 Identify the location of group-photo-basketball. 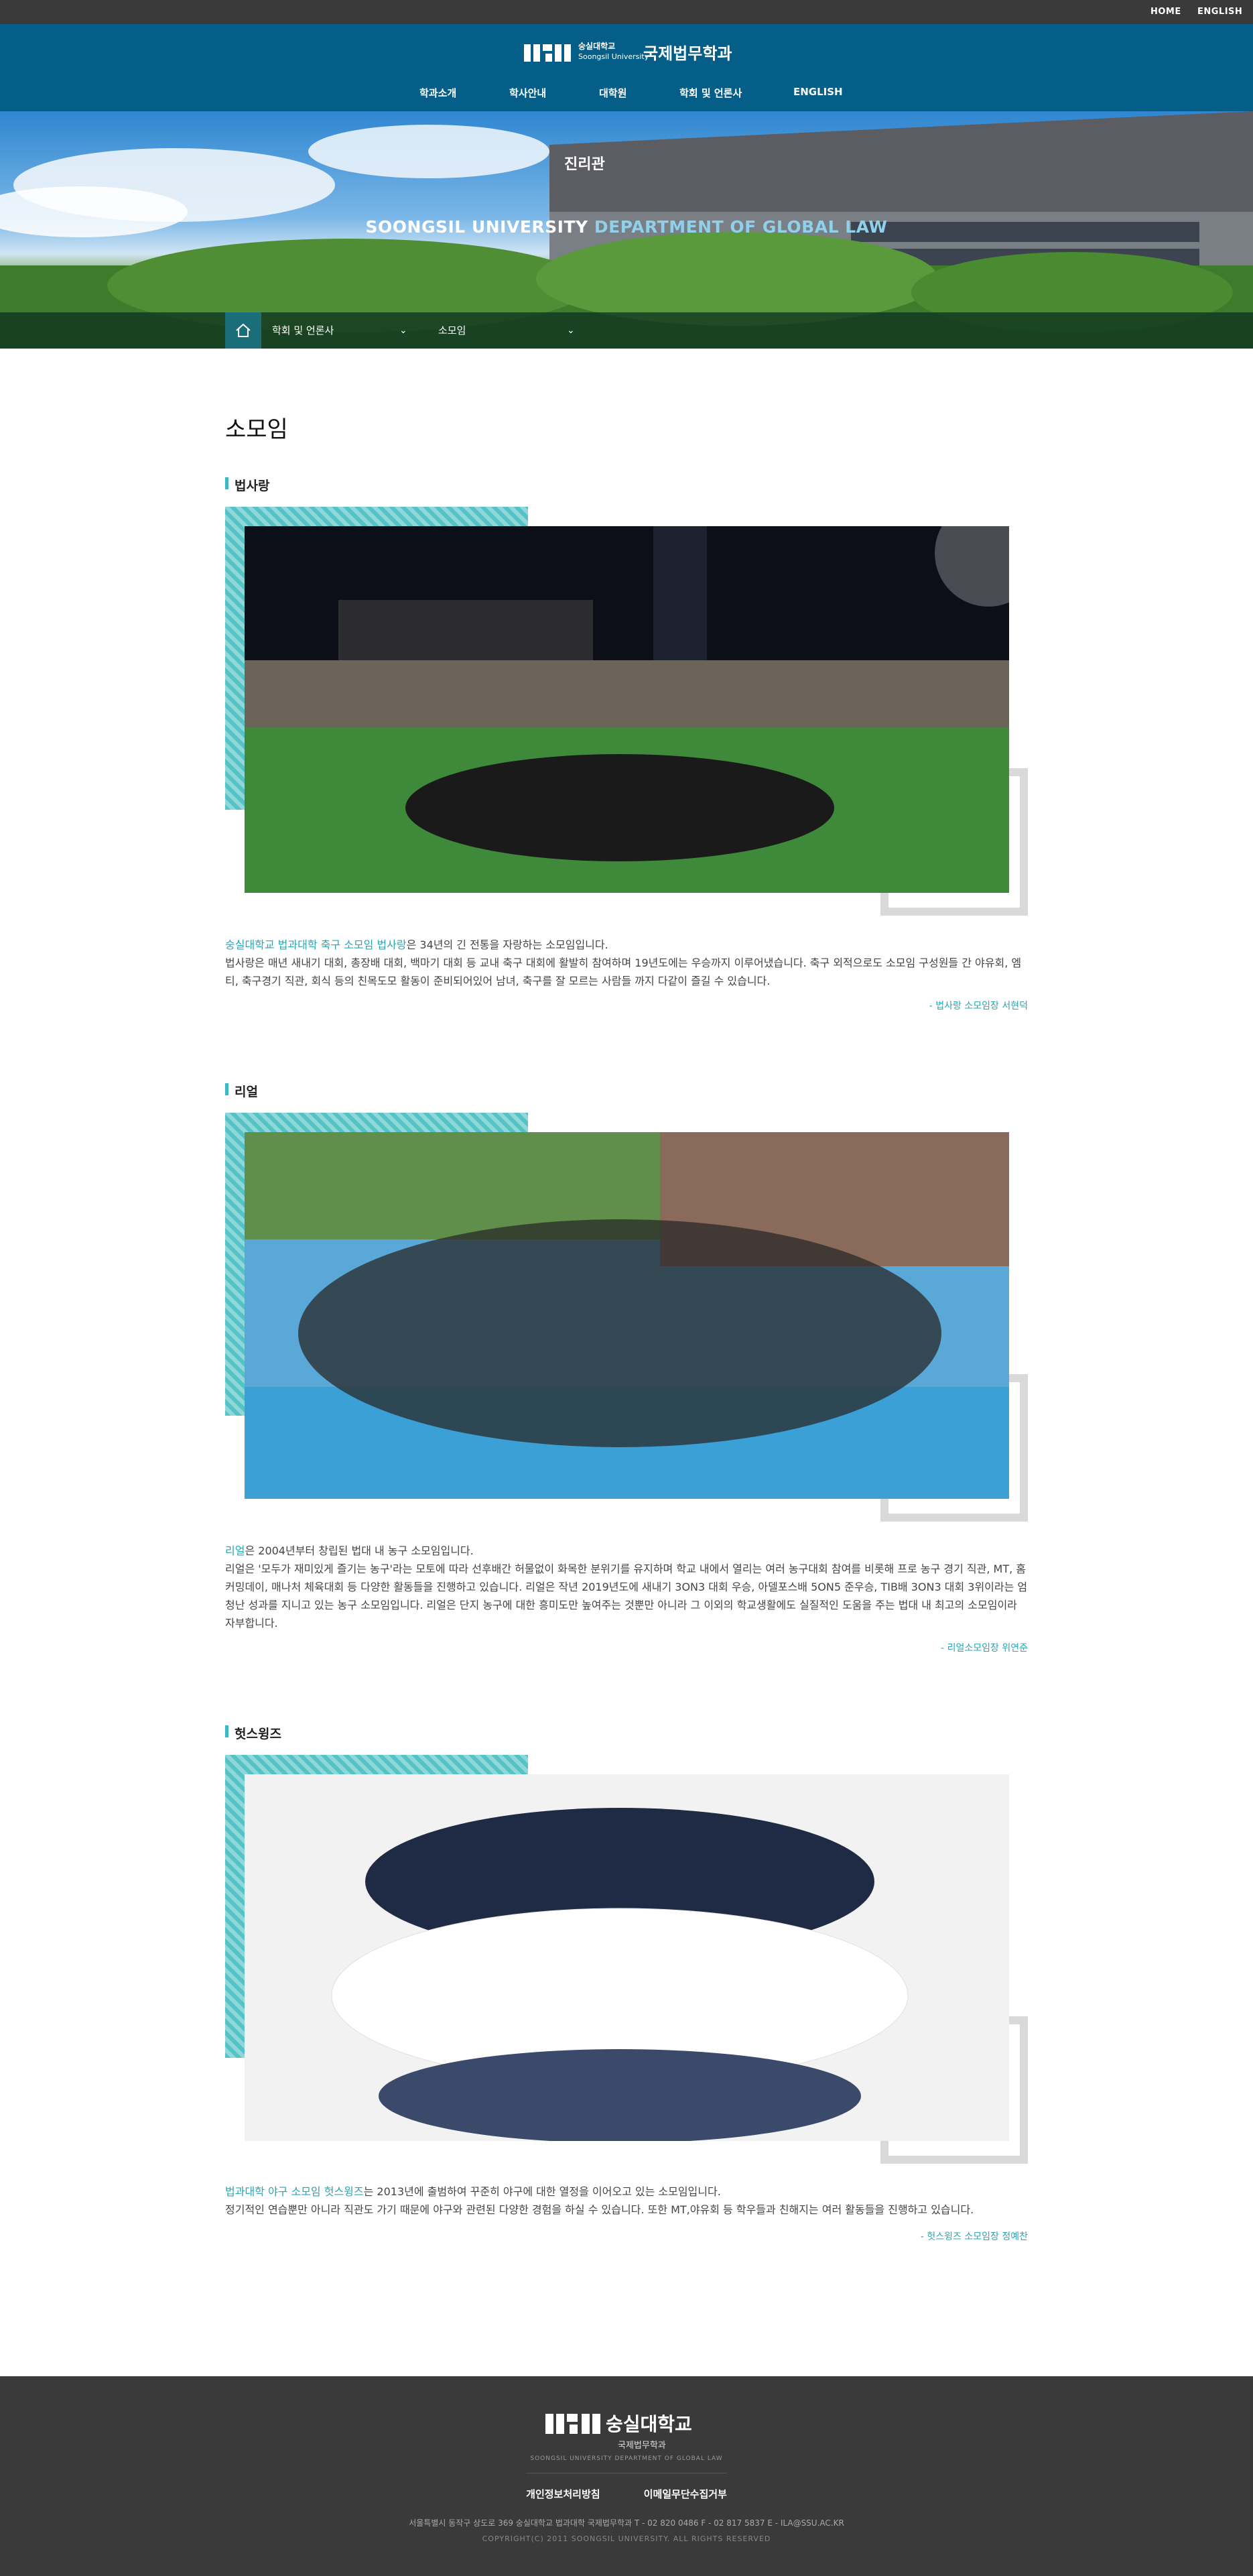
(627, 1315).